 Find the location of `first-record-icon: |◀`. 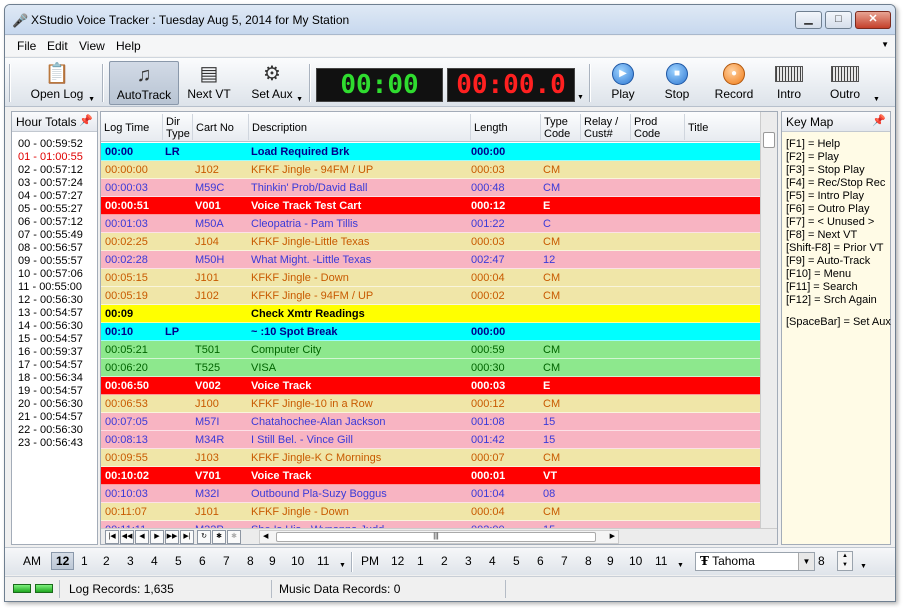

first-record-icon: |◀ is located at coordinates (112, 537).